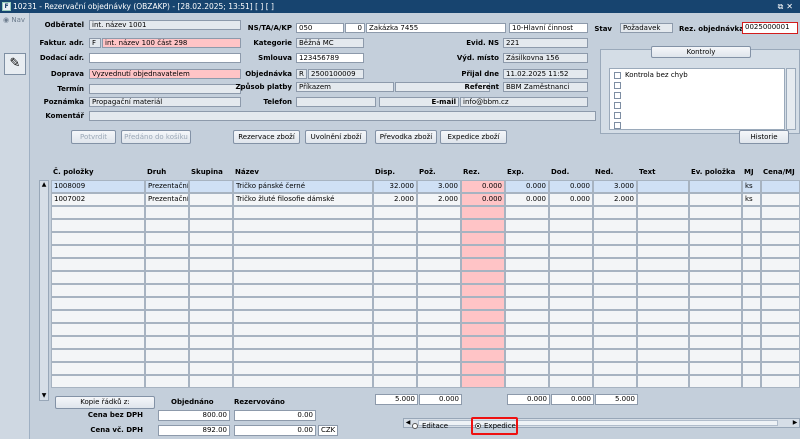 The height and width of the screenshot is (439, 800). What do you see at coordinates (15, 64) in the screenshot?
I see `edit-tool-icon: ✎` at bounding box center [15, 64].